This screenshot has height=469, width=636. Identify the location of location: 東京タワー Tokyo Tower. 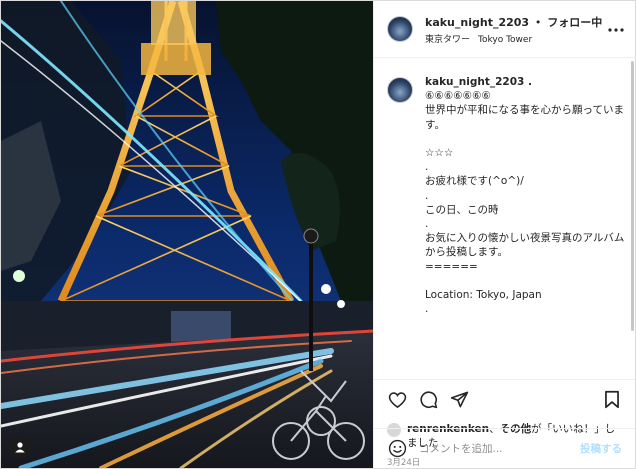
(513, 38).